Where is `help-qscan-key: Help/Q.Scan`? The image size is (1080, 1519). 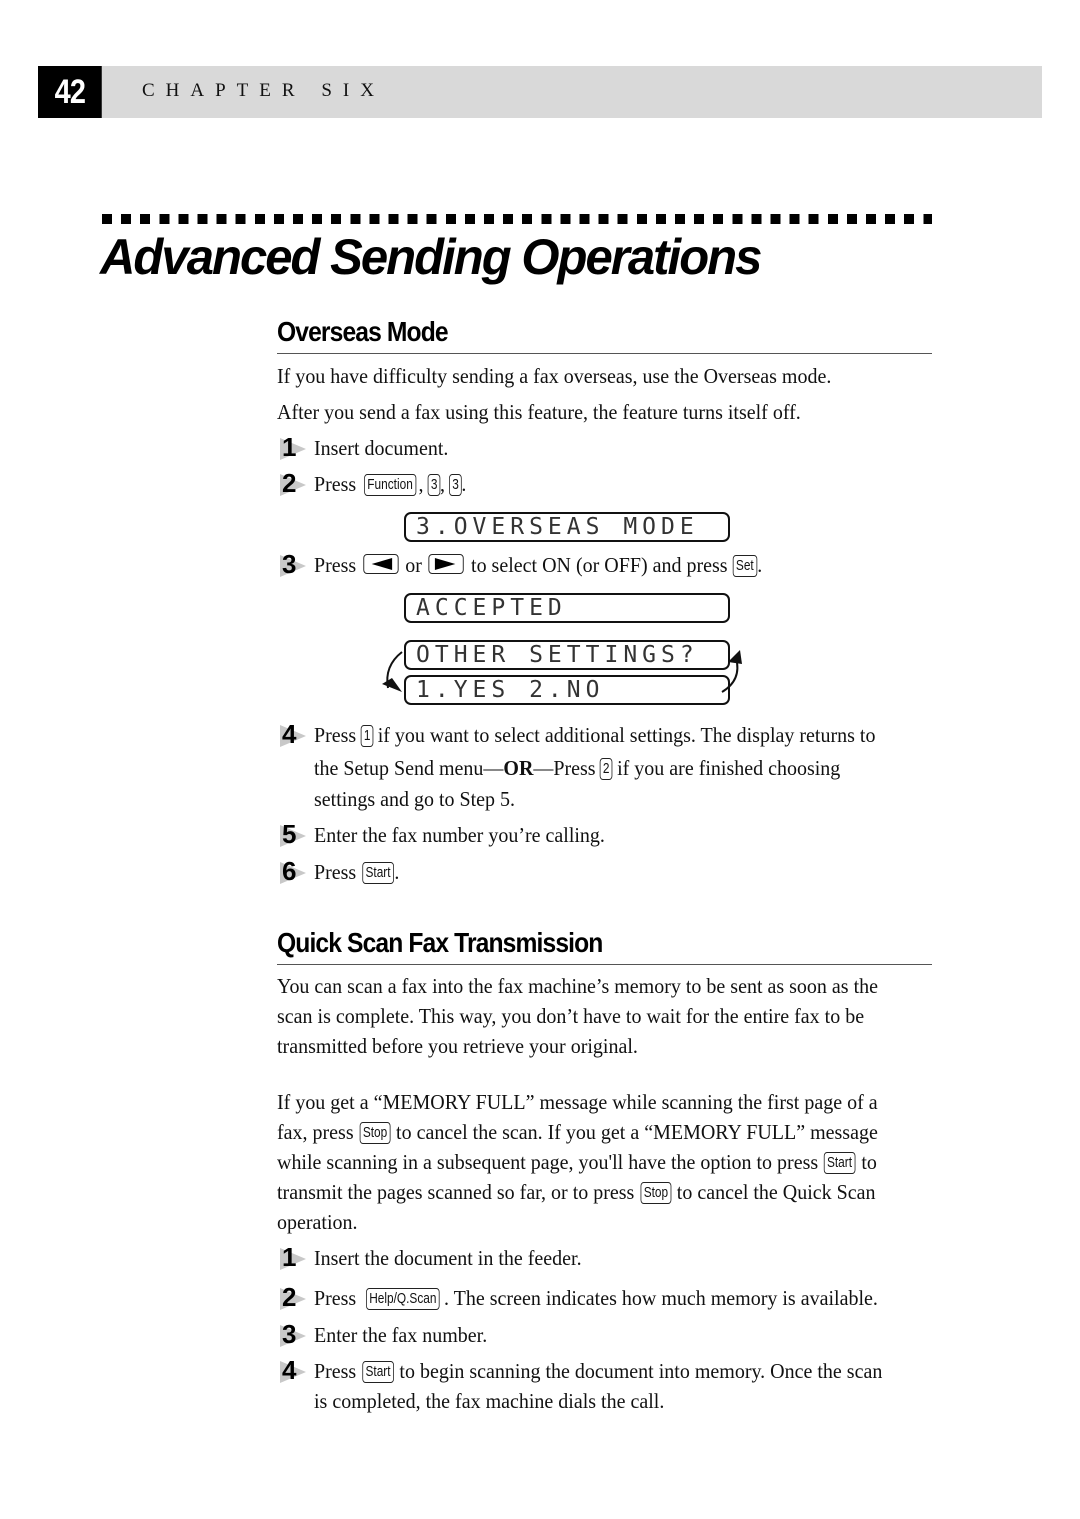 help-qscan-key: Help/Q.Scan is located at coordinates (402, 1299).